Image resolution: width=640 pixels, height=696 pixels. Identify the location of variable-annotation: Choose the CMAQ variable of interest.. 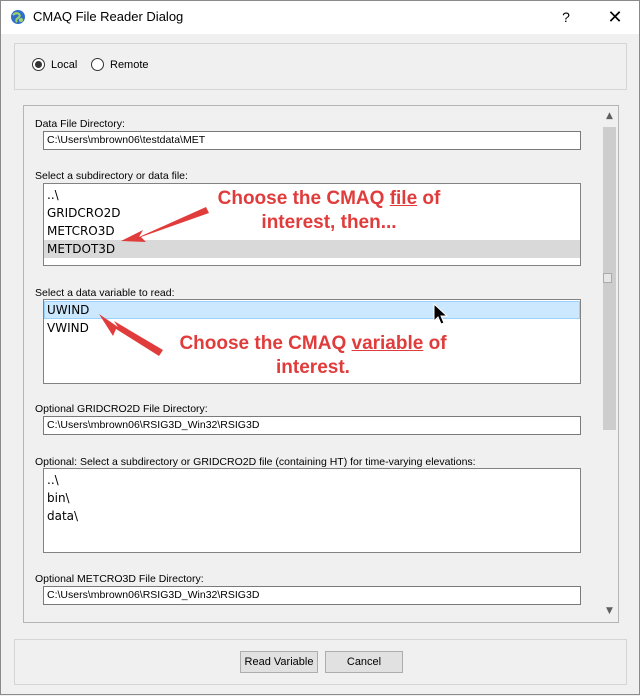
(313, 356).